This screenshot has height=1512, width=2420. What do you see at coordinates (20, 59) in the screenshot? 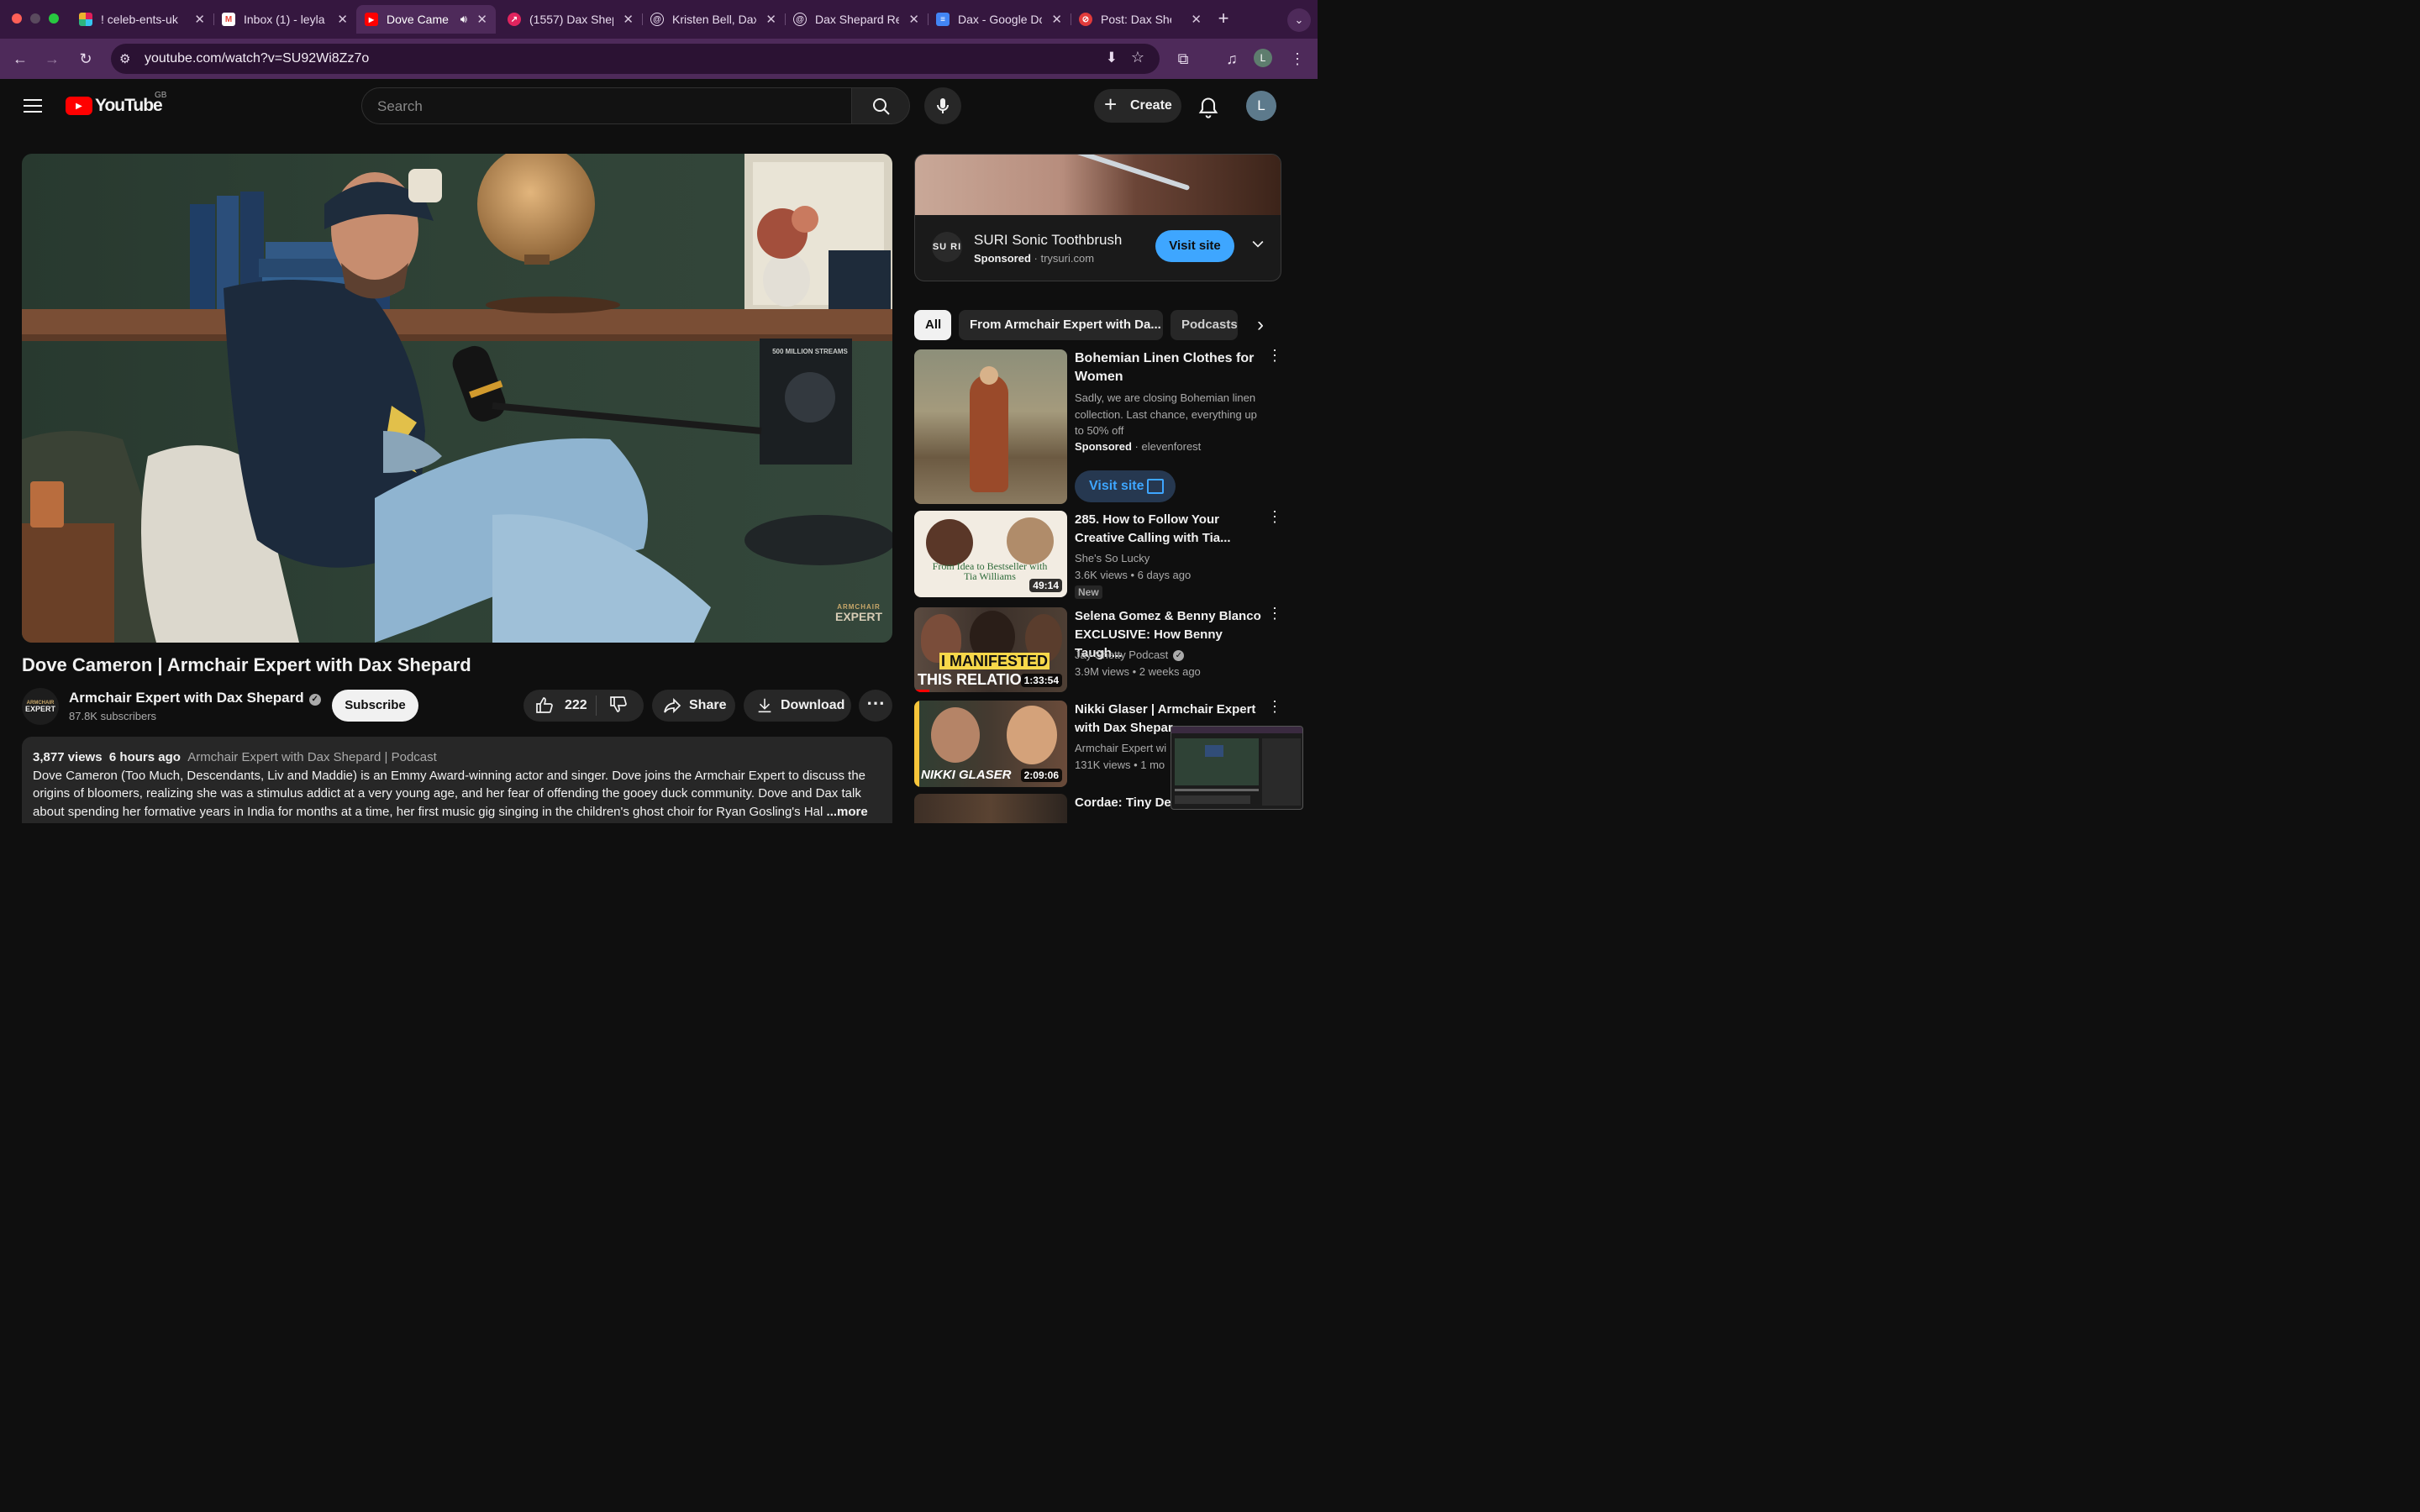
I see `back-icon: ←` at bounding box center [20, 59].